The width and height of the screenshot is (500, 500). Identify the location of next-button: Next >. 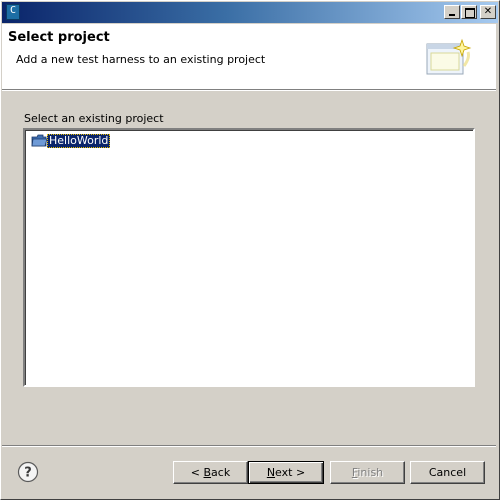
(286, 472).